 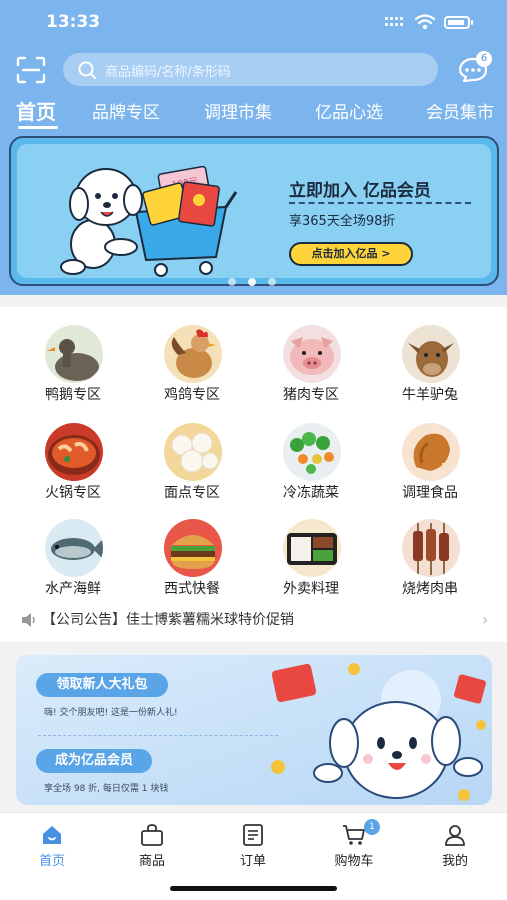 What do you see at coordinates (192, 395) in the screenshot?
I see `category-label: 鸡鸽专区` at bounding box center [192, 395].